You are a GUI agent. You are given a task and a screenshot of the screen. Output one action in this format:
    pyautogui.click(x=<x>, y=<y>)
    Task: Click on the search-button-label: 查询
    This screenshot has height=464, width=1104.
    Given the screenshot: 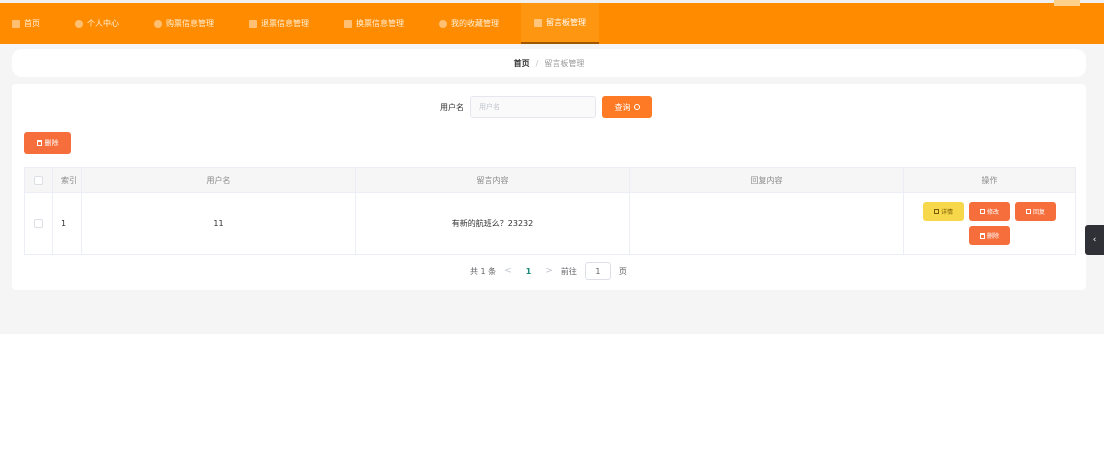 What is the action you would take?
    pyautogui.click(x=622, y=107)
    